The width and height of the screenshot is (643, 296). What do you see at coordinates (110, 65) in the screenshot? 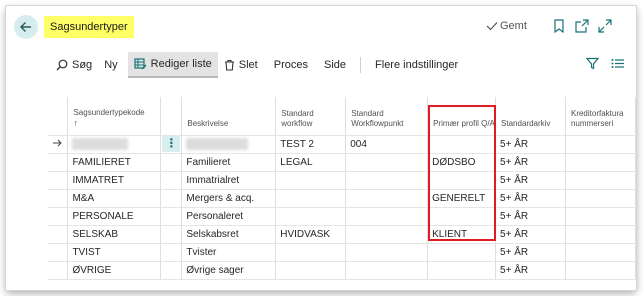
I see `new-button: Ny` at bounding box center [110, 65].